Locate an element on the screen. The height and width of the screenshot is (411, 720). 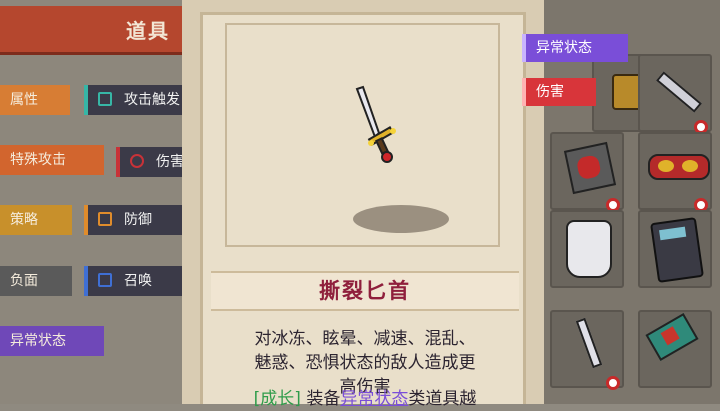
category-special-attack: 特殊攻击 is located at coordinates (52, 160).